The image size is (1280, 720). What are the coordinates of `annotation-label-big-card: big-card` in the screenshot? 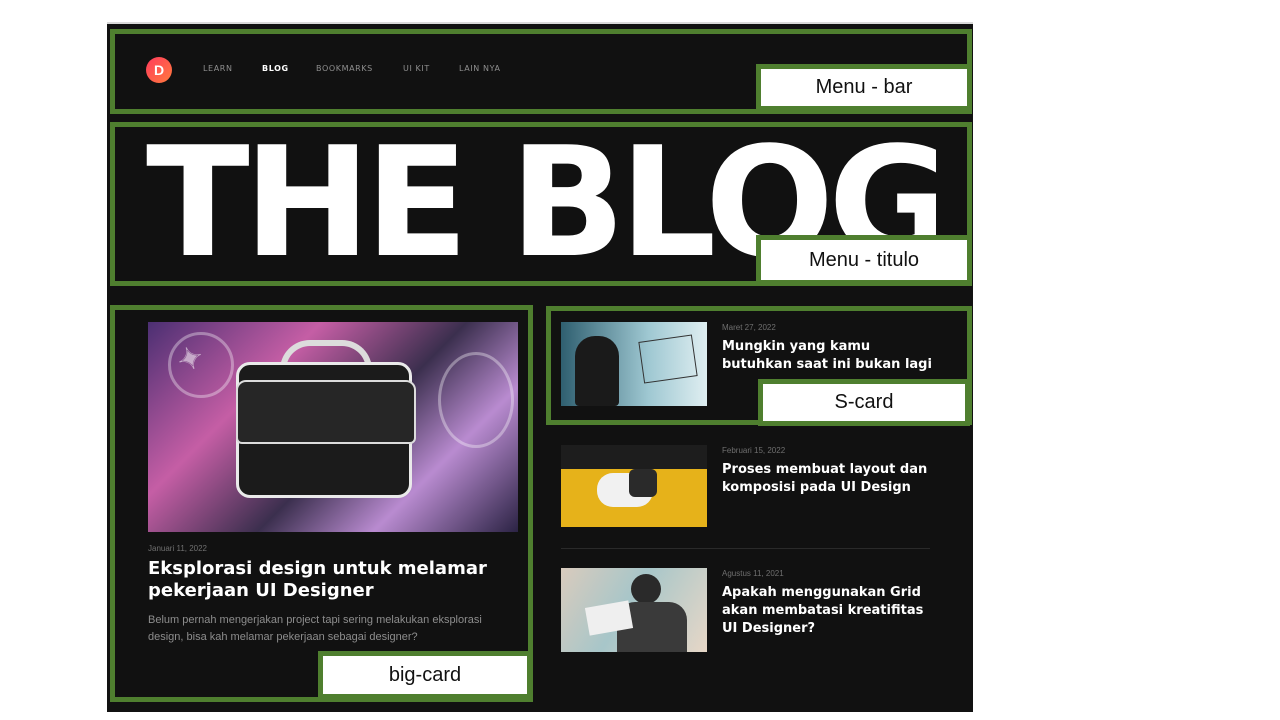 It's located at (425, 675).